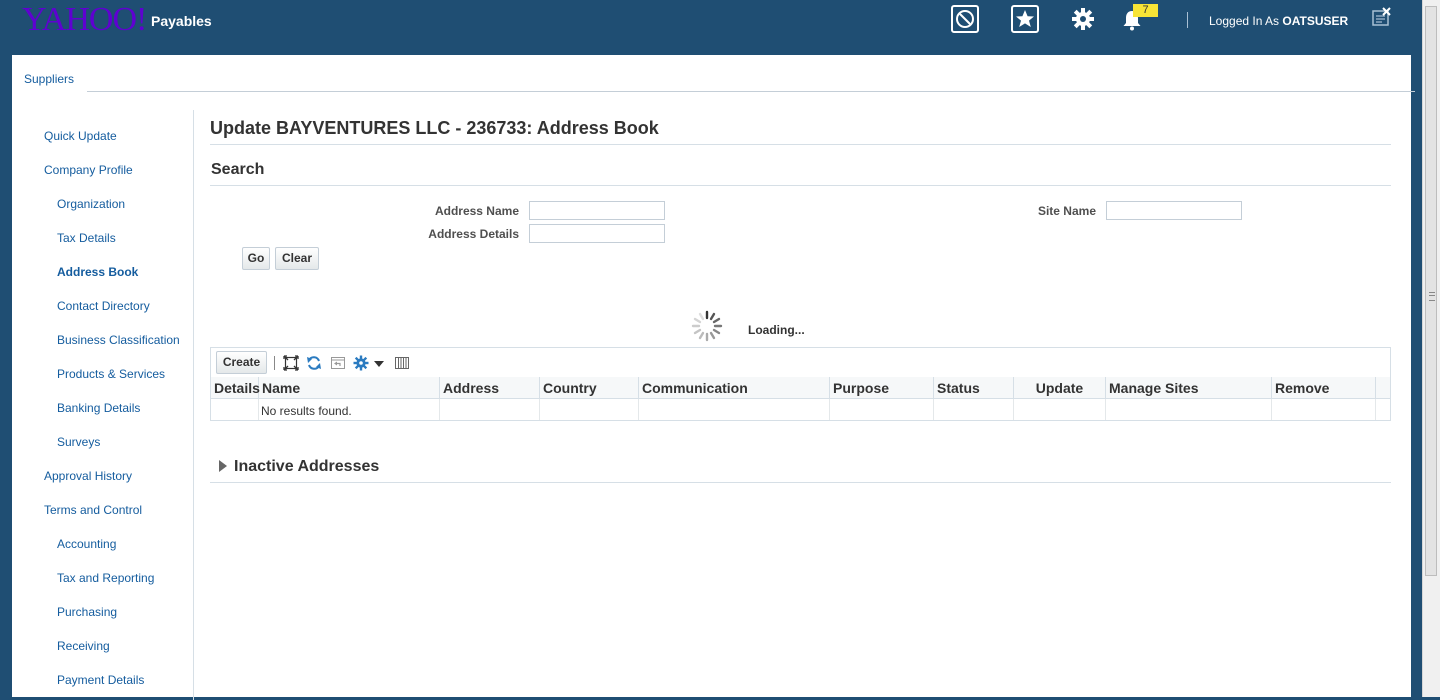 The height and width of the screenshot is (700, 1440). Describe the element at coordinates (297, 258) in the screenshot. I see `clear-button: Clear` at that location.